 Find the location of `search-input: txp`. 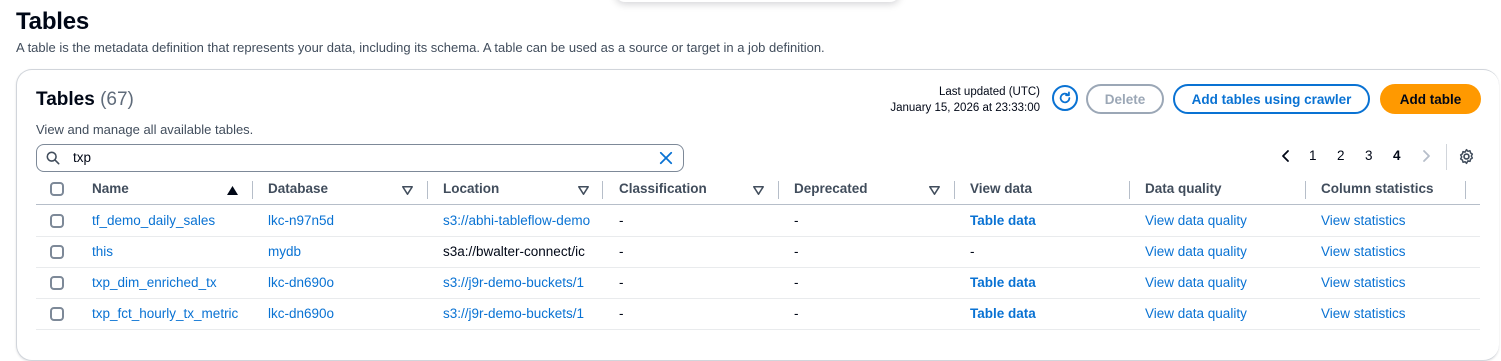

search-input: txp is located at coordinates (360, 158).